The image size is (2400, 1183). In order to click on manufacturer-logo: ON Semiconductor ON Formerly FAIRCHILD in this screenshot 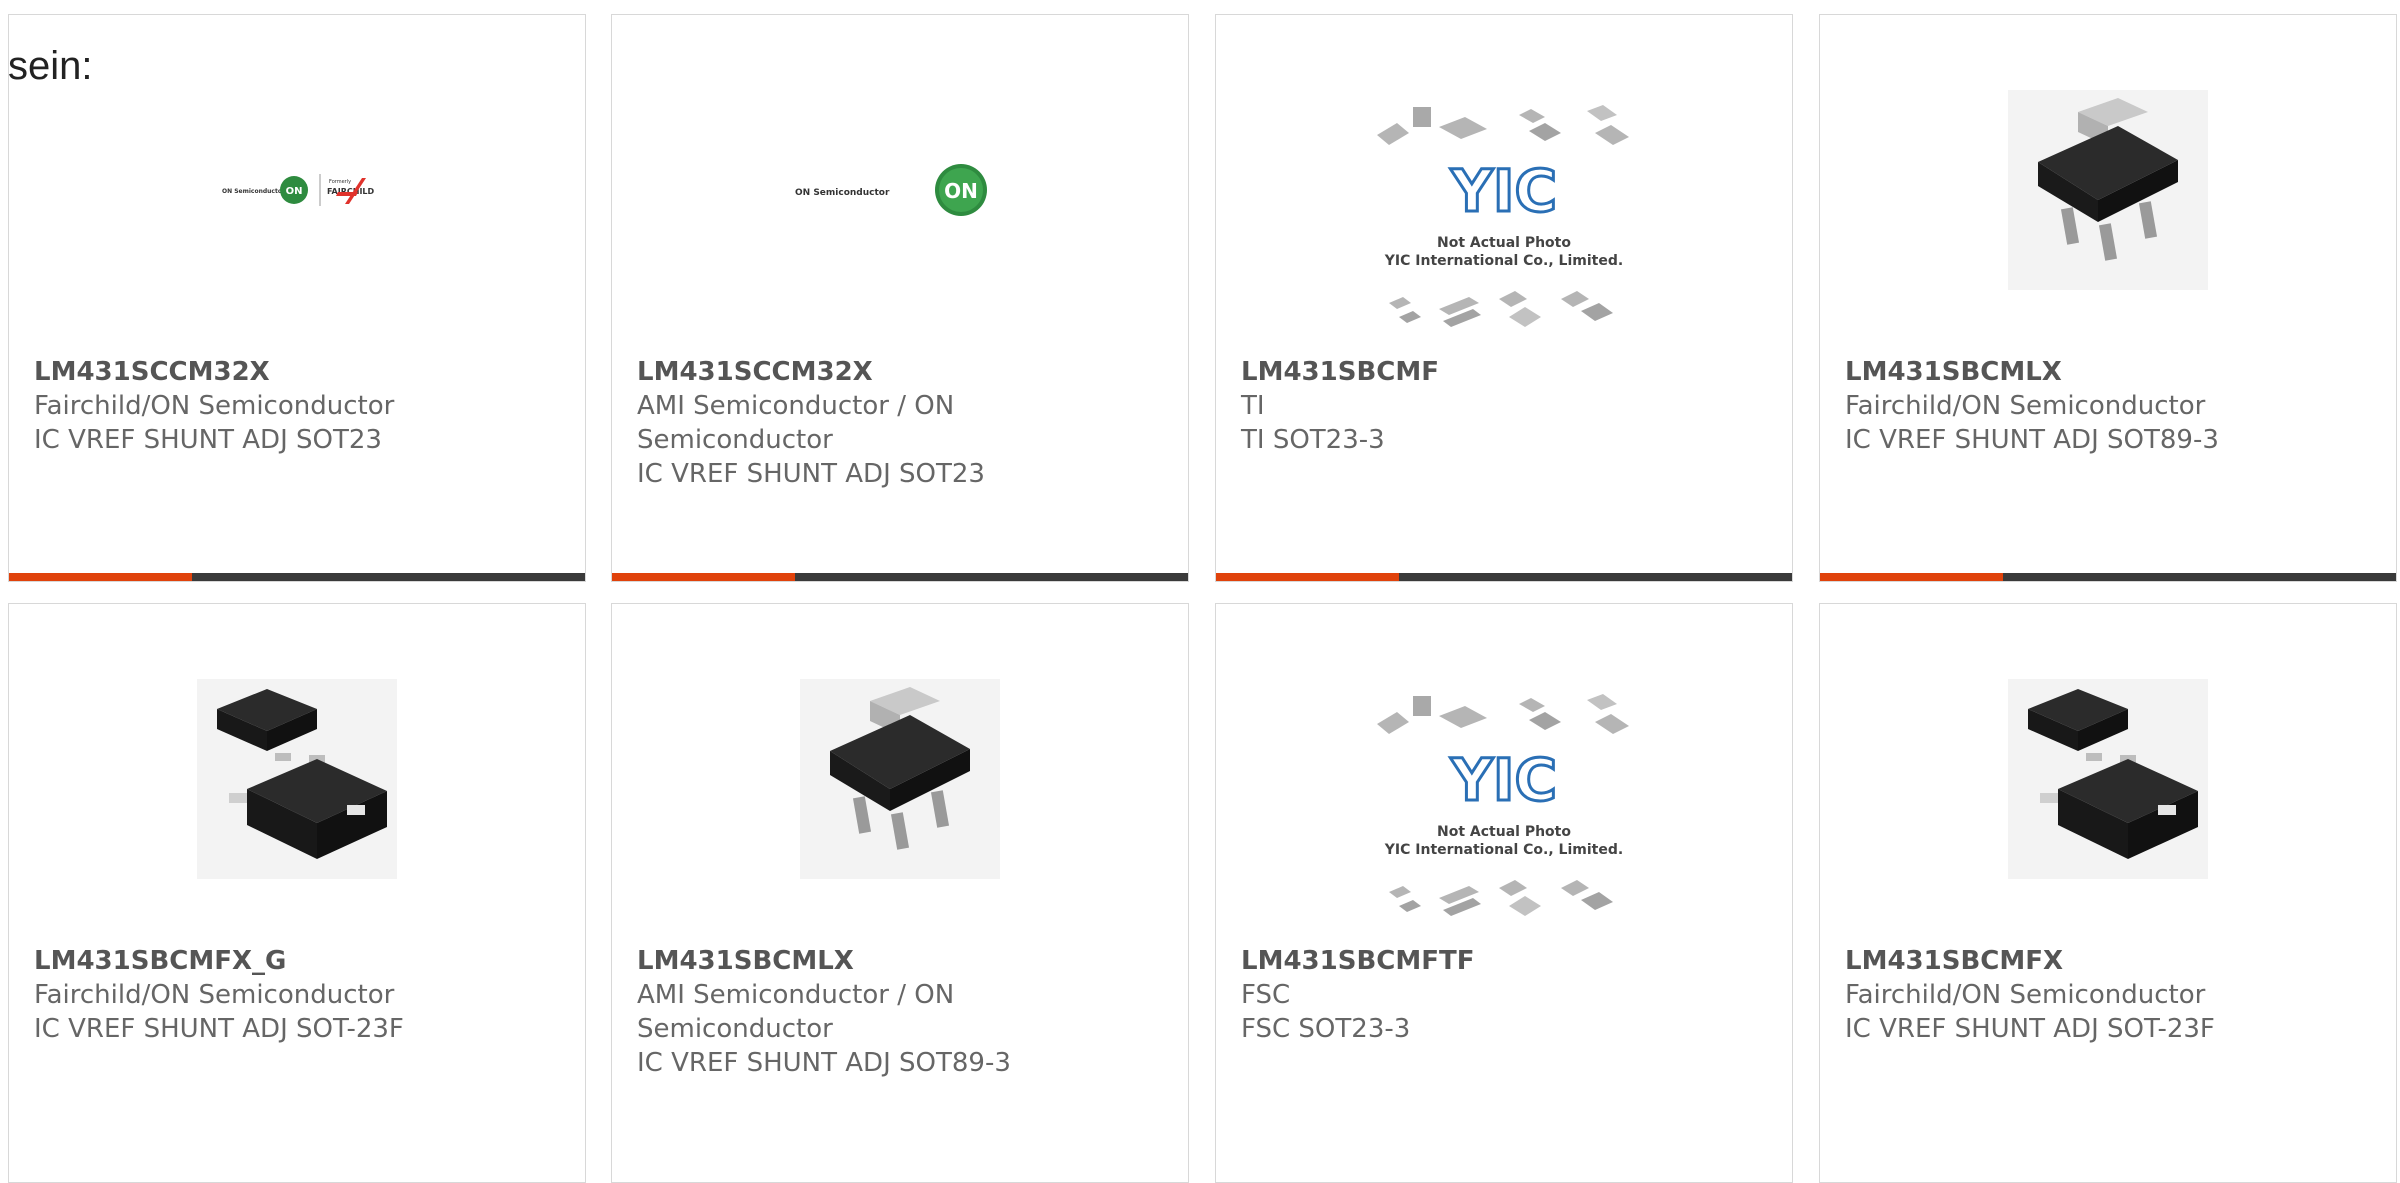, I will do `click(297, 190)`.